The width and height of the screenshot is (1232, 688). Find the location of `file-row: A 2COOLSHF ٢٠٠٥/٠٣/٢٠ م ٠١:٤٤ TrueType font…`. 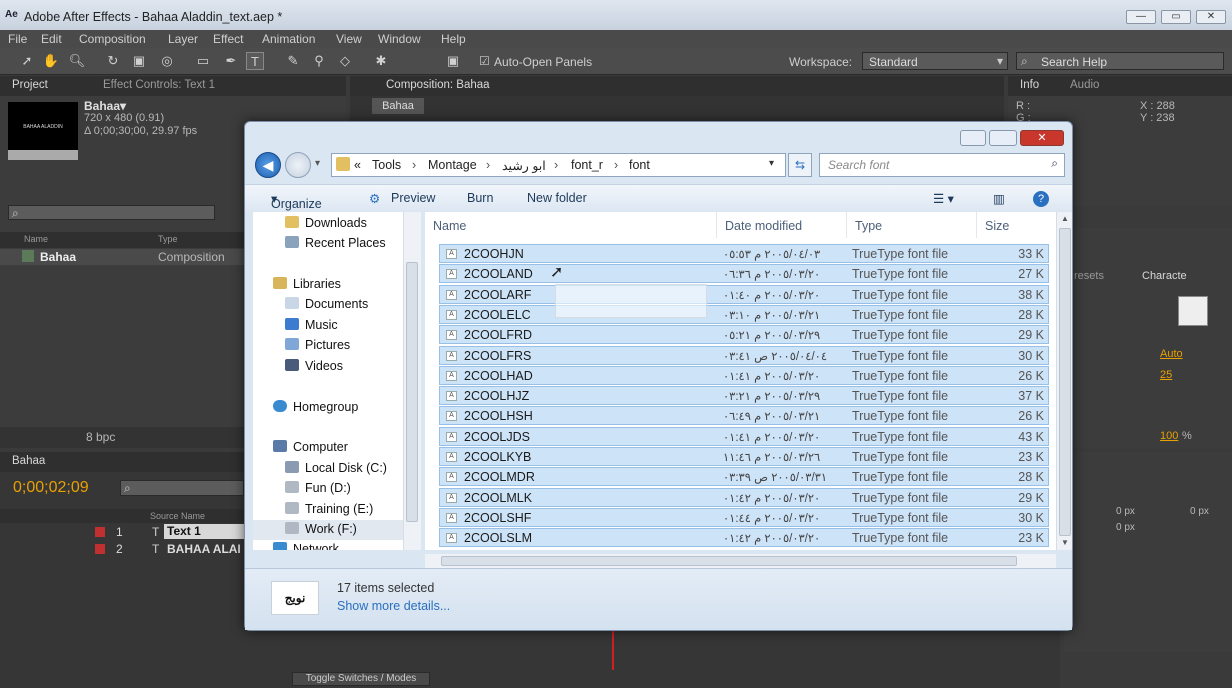

file-row: A 2COOLSHF ٢٠٠٥/٠٣/٢٠ م ٠١:٤٤ TrueType font… is located at coordinates (744, 517).